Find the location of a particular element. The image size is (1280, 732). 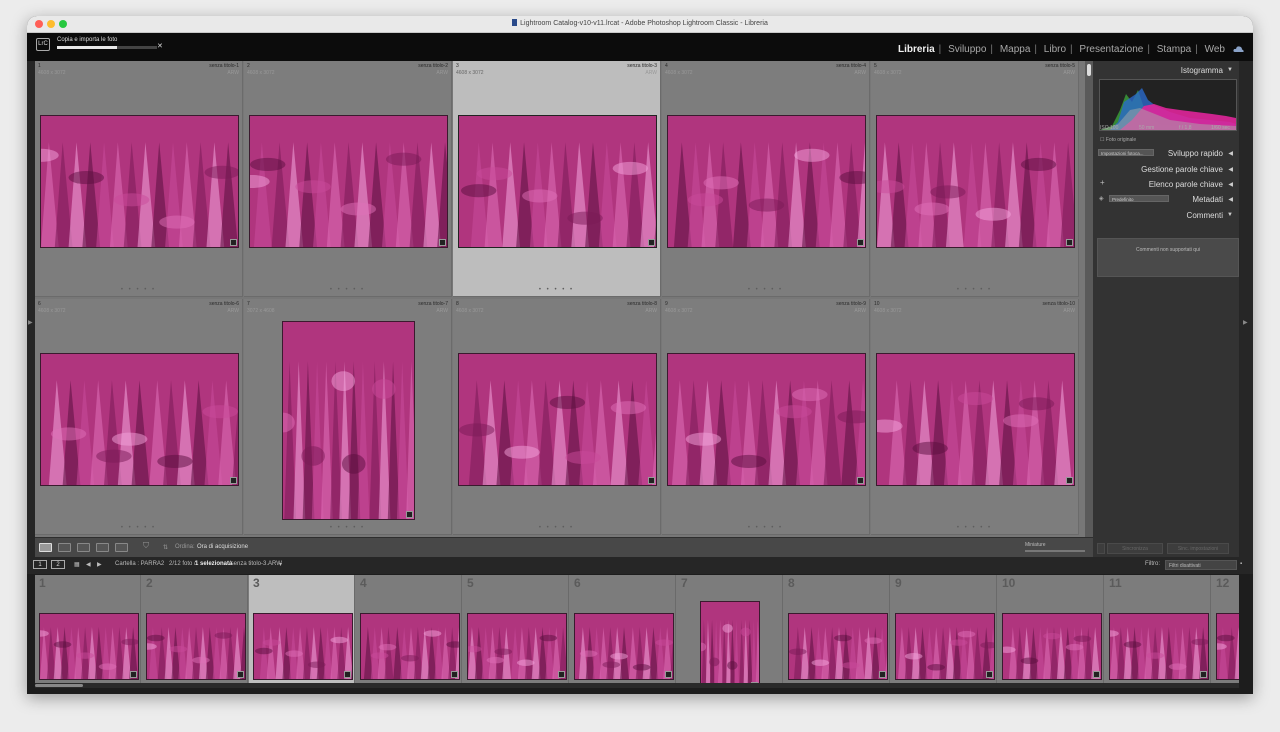

cloud-sync-icon is located at coordinates (1238, 49).